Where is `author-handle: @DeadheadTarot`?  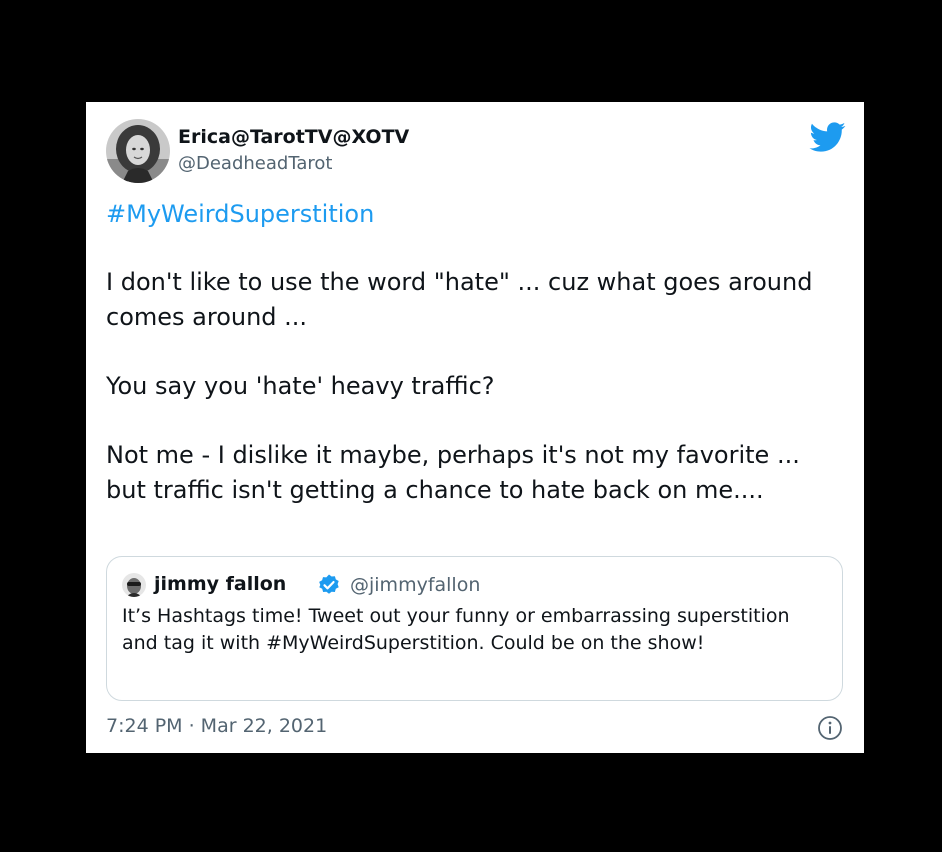
author-handle: @DeadheadTarot is located at coordinates (255, 163).